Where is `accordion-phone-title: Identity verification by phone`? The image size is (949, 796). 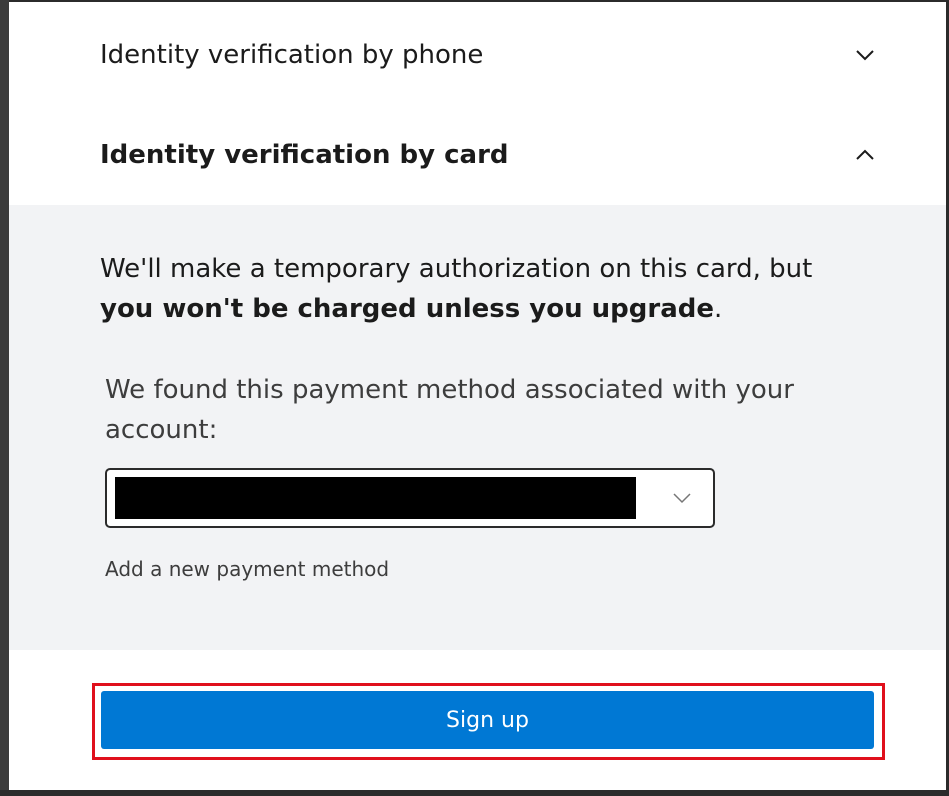 accordion-phone-title: Identity verification by phone is located at coordinates (292, 55).